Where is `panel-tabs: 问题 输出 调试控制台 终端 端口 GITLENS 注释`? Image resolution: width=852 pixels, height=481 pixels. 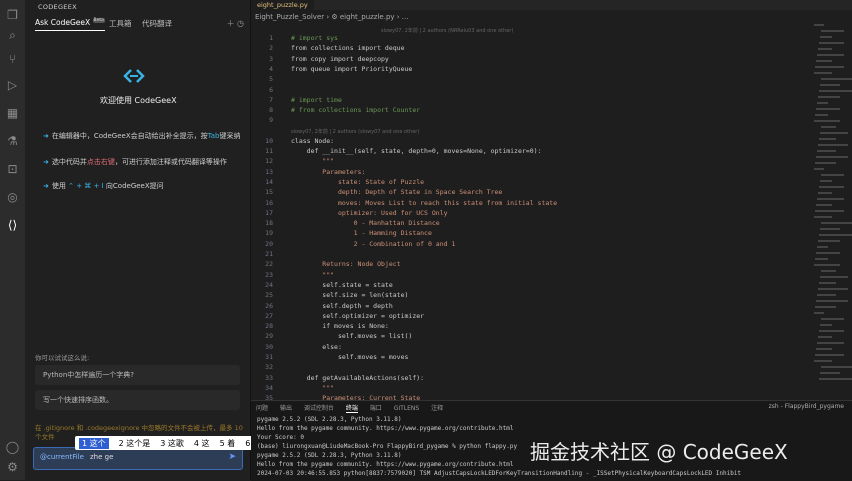 panel-tabs: 问题 输出 调试控制台 终端 端口 GITLENS 注释 is located at coordinates (354, 408).